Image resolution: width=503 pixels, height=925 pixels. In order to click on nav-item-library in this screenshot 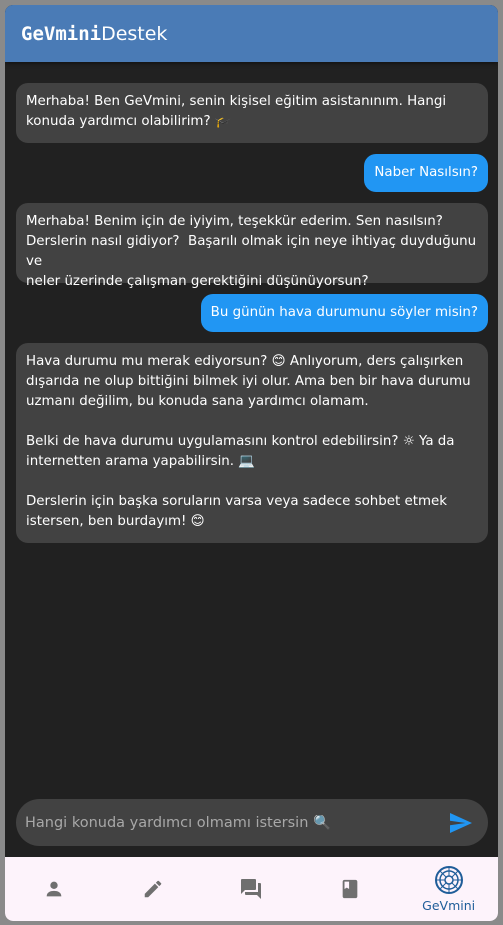, I will do `click(350, 889)`.